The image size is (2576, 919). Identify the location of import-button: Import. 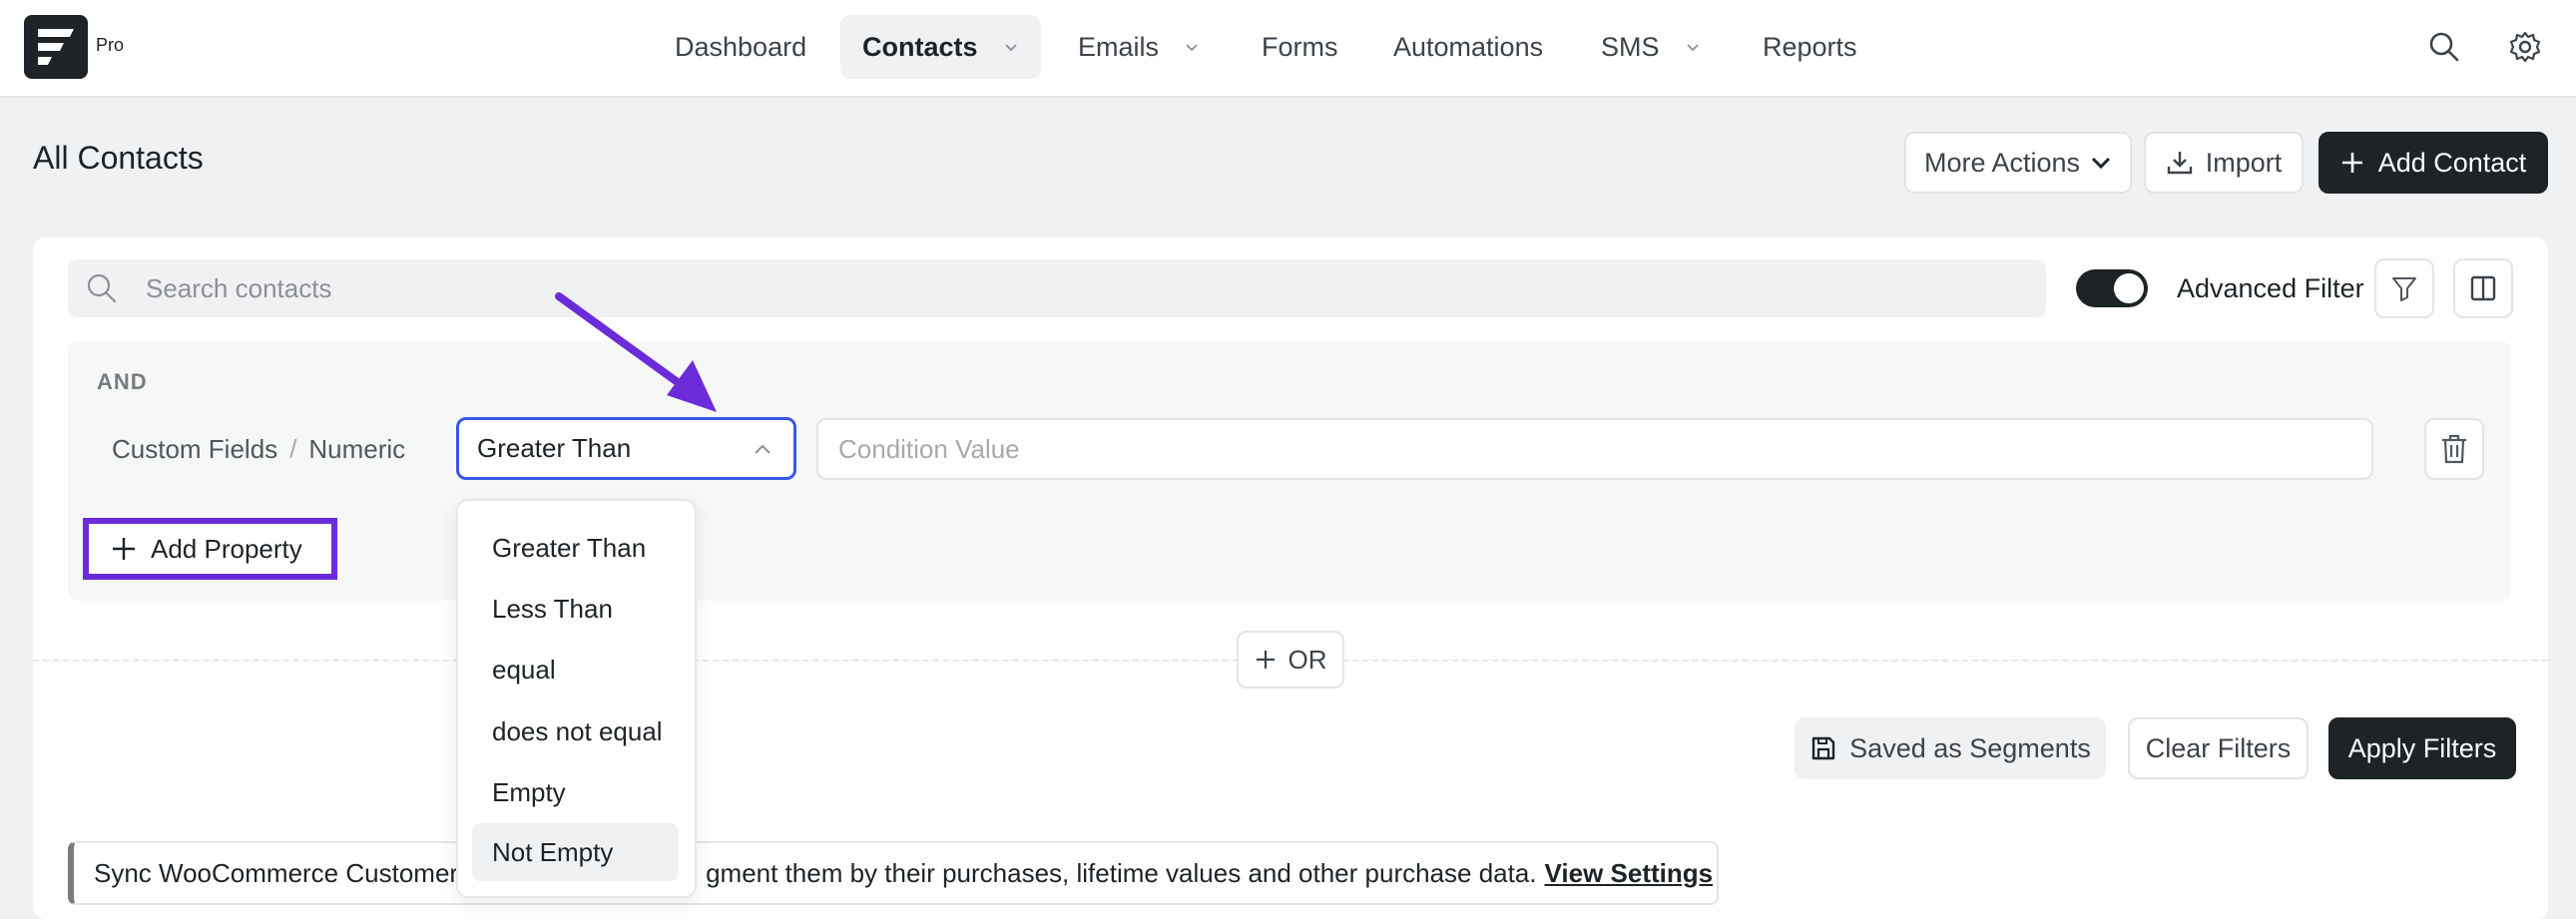
(2224, 163).